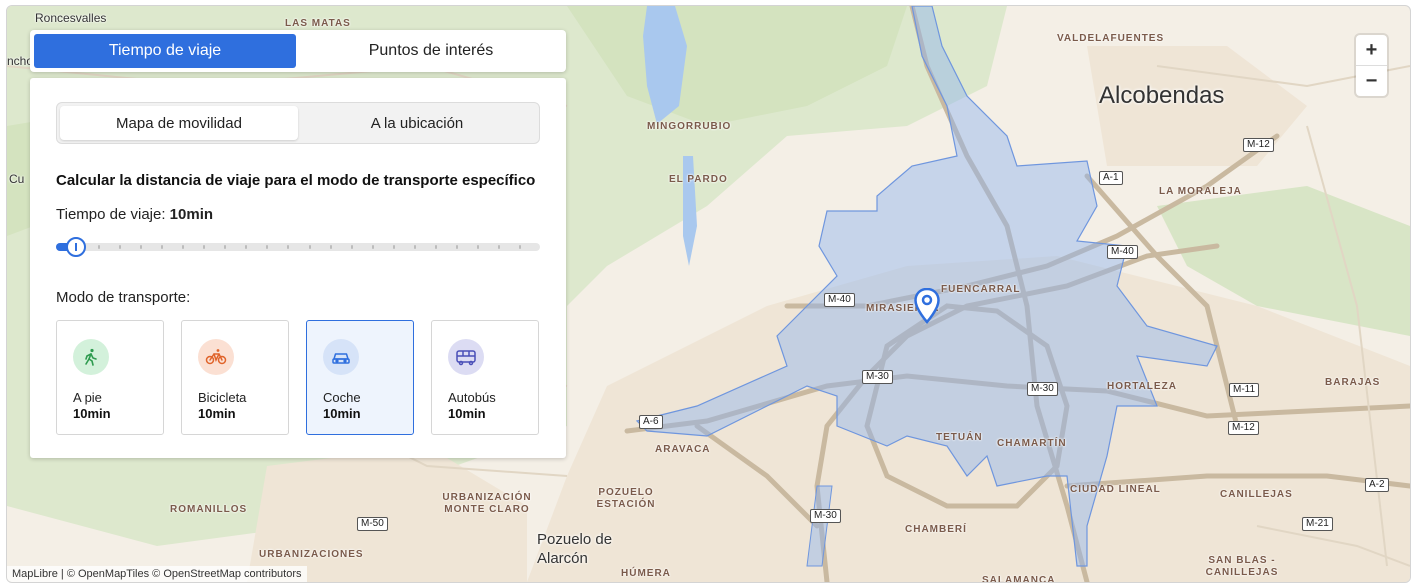 The image size is (1415, 586). I want to click on transport-mode-cards: A pie 10min Bicicleta 10min Coche 10min, so click(298, 377).